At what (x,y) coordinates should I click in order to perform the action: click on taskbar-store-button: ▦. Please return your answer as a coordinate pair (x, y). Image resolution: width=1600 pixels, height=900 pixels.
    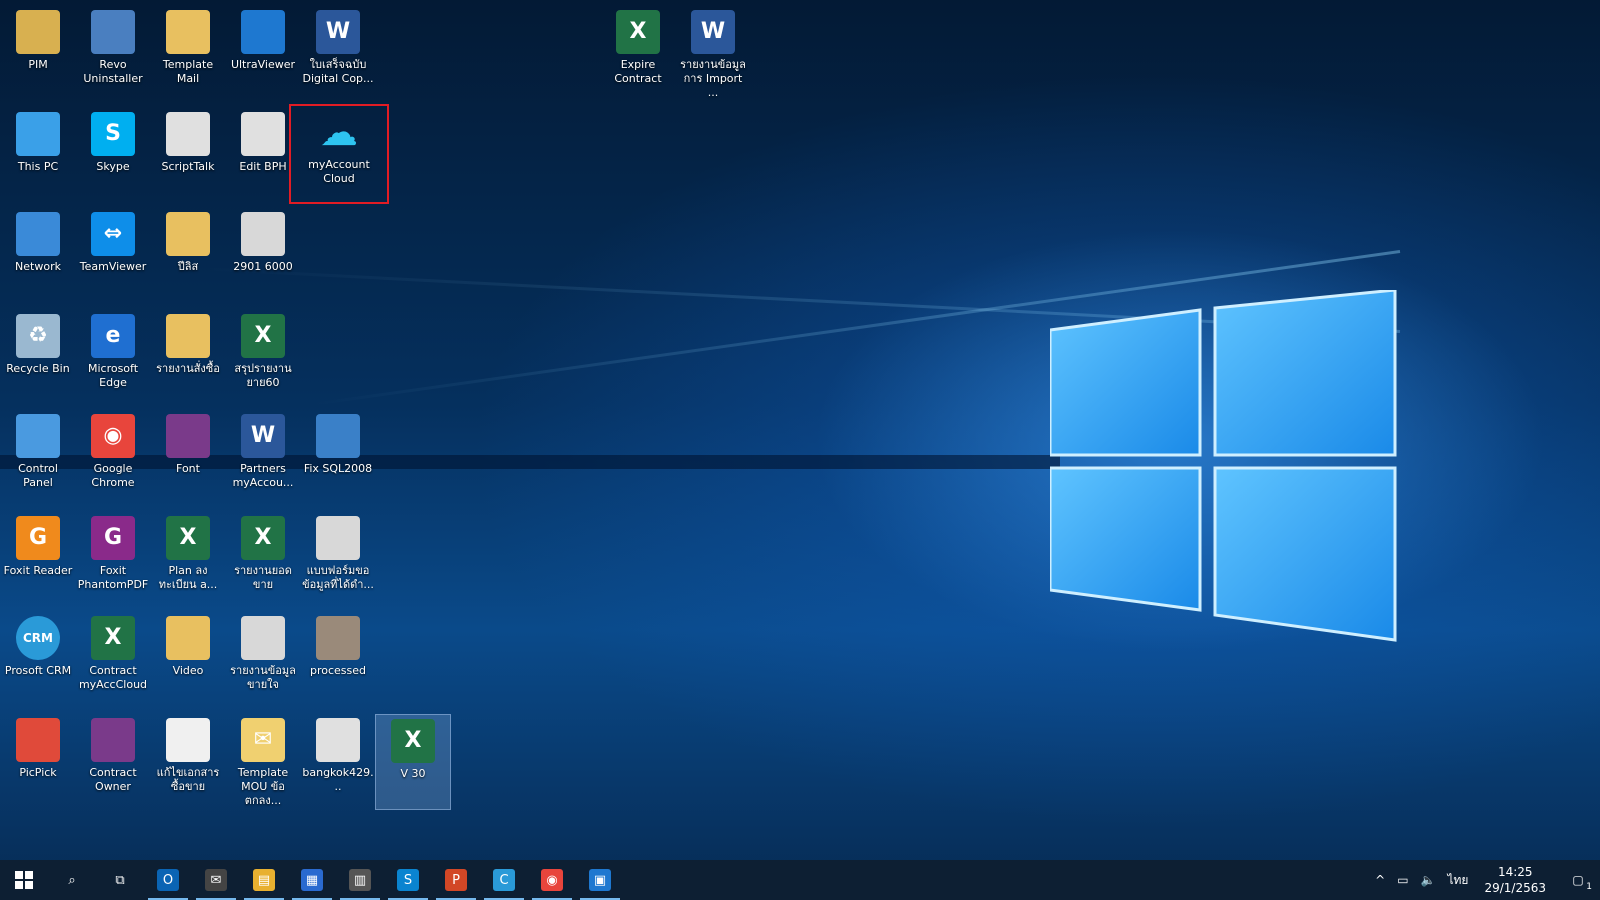
    Looking at the image, I should click on (312, 880).